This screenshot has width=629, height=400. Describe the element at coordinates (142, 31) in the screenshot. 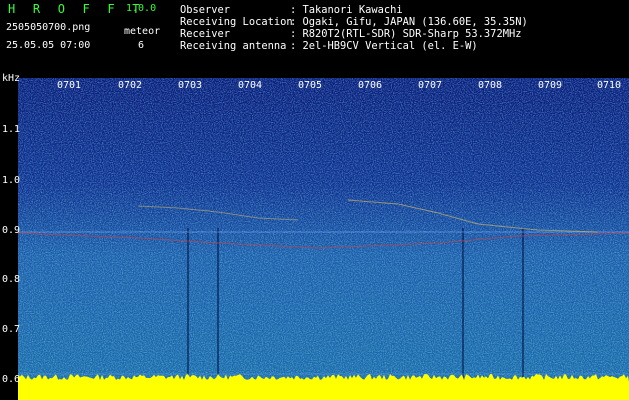

I see `meteor-label: meteor` at that location.